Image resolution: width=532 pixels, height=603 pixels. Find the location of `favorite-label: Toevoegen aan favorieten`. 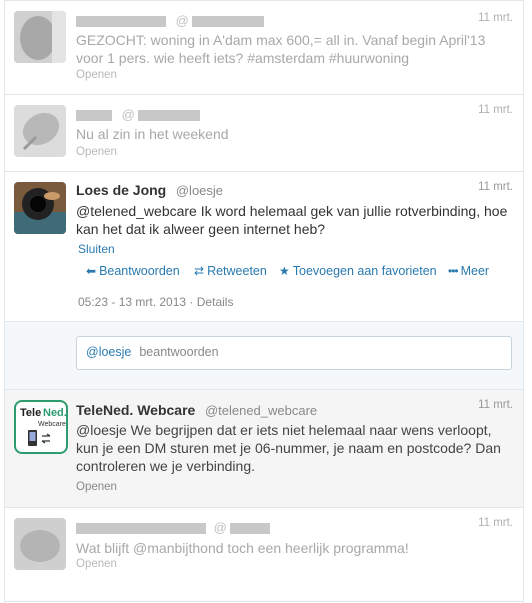

favorite-label: Toevoegen aan favorieten is located at coordinates (364, 271).